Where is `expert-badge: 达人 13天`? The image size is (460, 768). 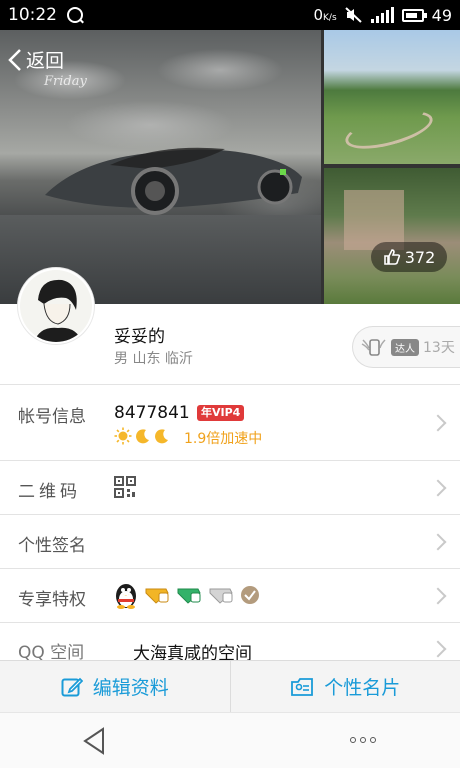 expert-badge: 达人 13天 is located at coordinates (406, 347).